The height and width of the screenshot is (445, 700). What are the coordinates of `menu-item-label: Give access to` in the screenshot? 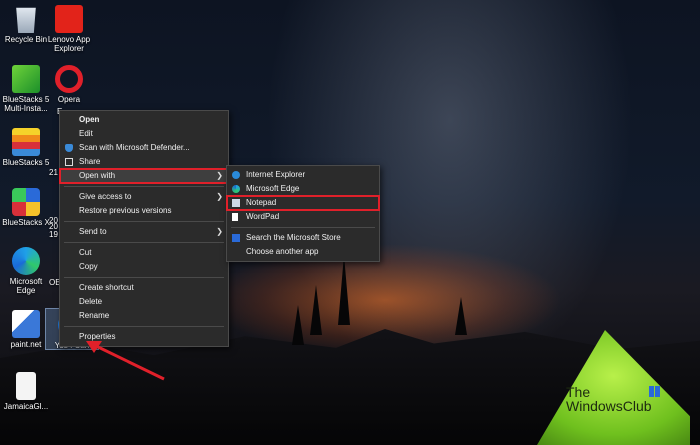 It's located at (105, 196).